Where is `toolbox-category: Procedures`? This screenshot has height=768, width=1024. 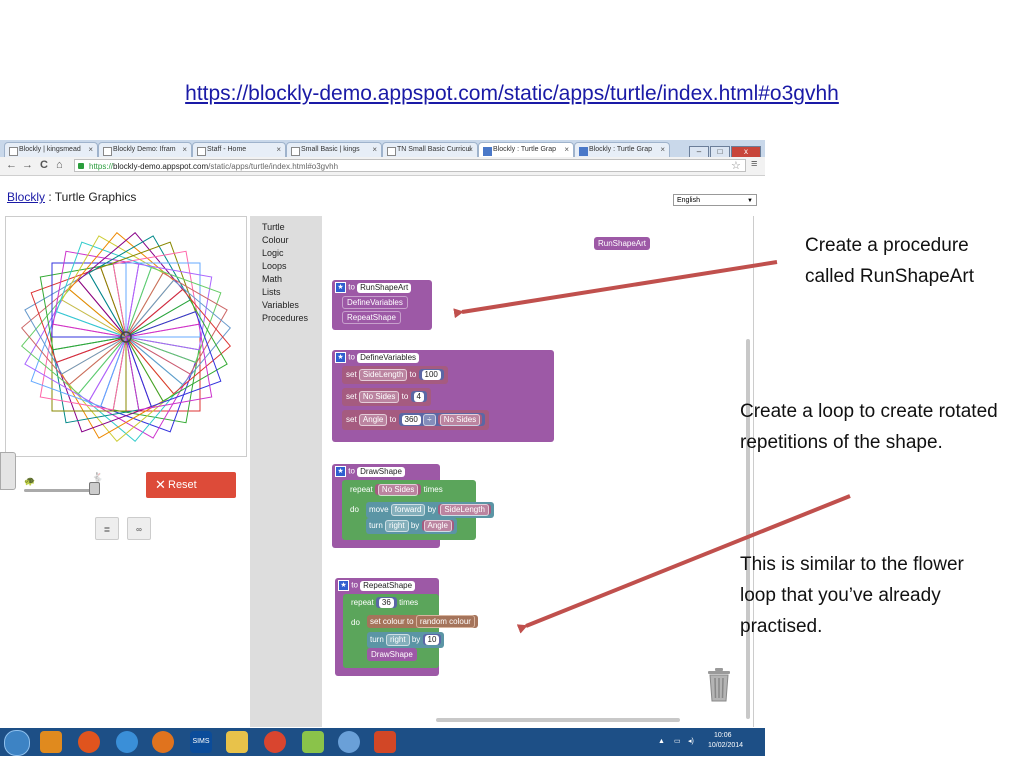
toolbox-category: Procedures is located at coordinates (285, 318).